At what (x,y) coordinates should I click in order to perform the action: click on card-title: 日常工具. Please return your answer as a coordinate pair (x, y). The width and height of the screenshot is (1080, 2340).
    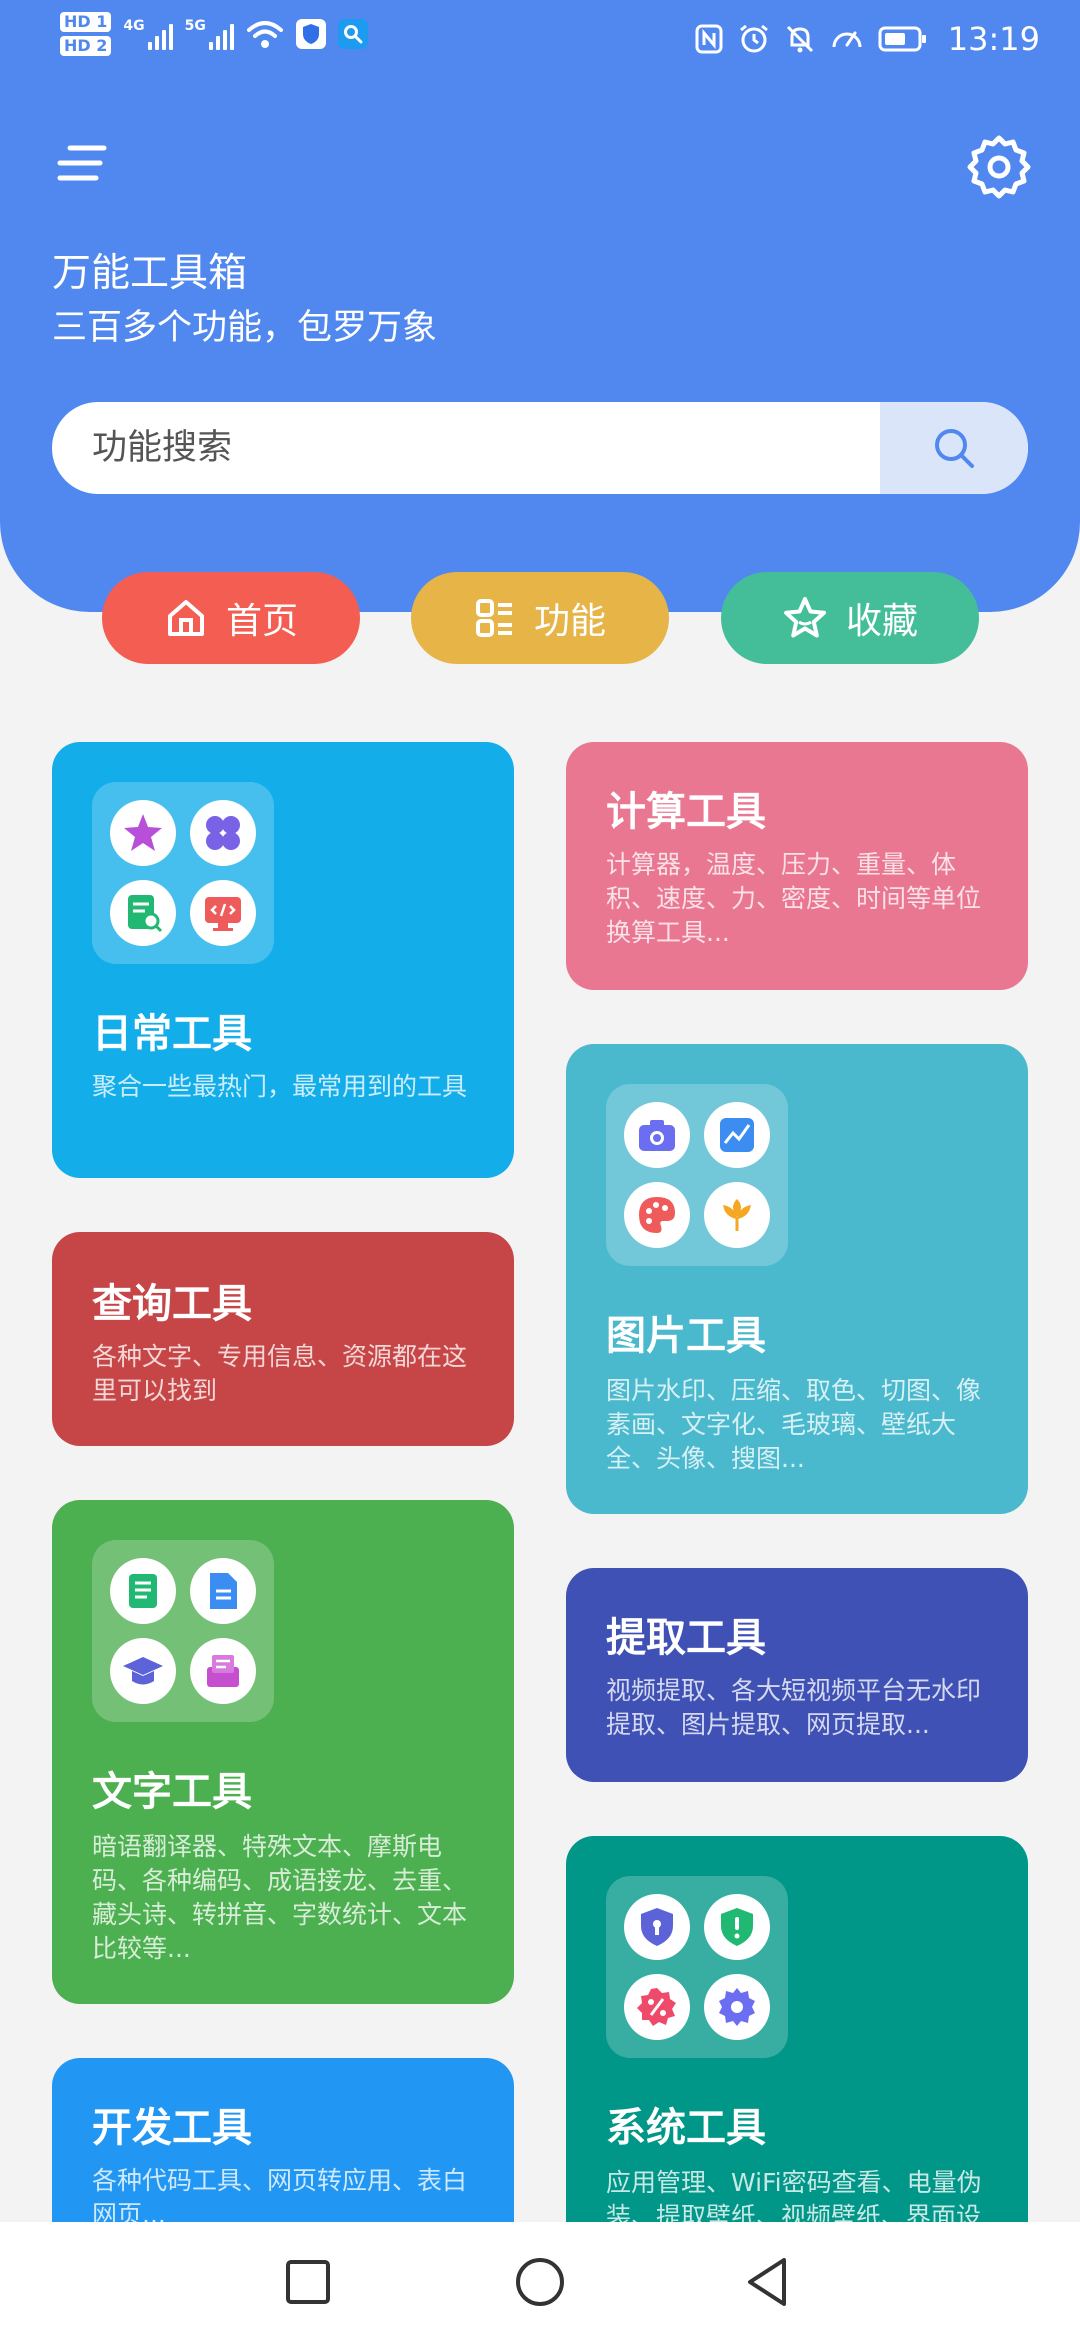
    Looking at the image, I should click on (172, 1034).